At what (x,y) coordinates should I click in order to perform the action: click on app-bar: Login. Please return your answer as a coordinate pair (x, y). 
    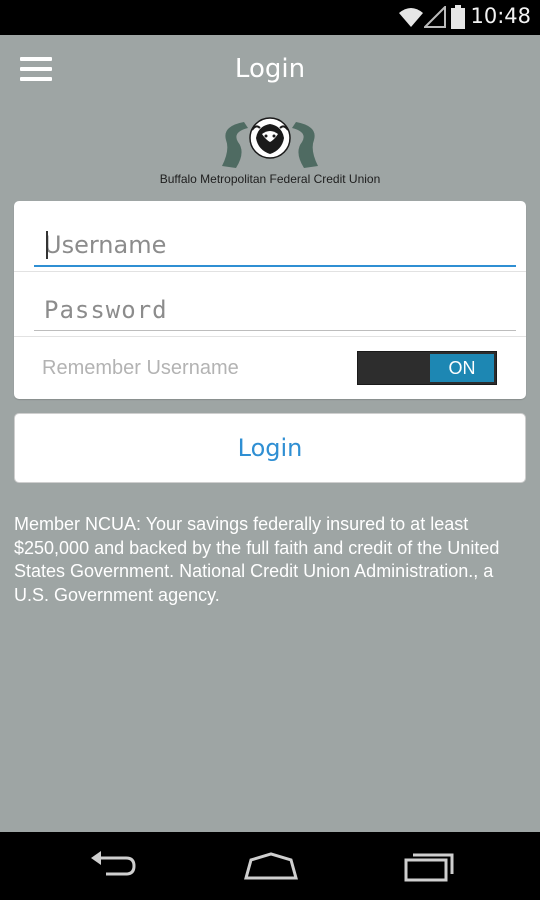
    Looking at the image, I should click on (270, 70).